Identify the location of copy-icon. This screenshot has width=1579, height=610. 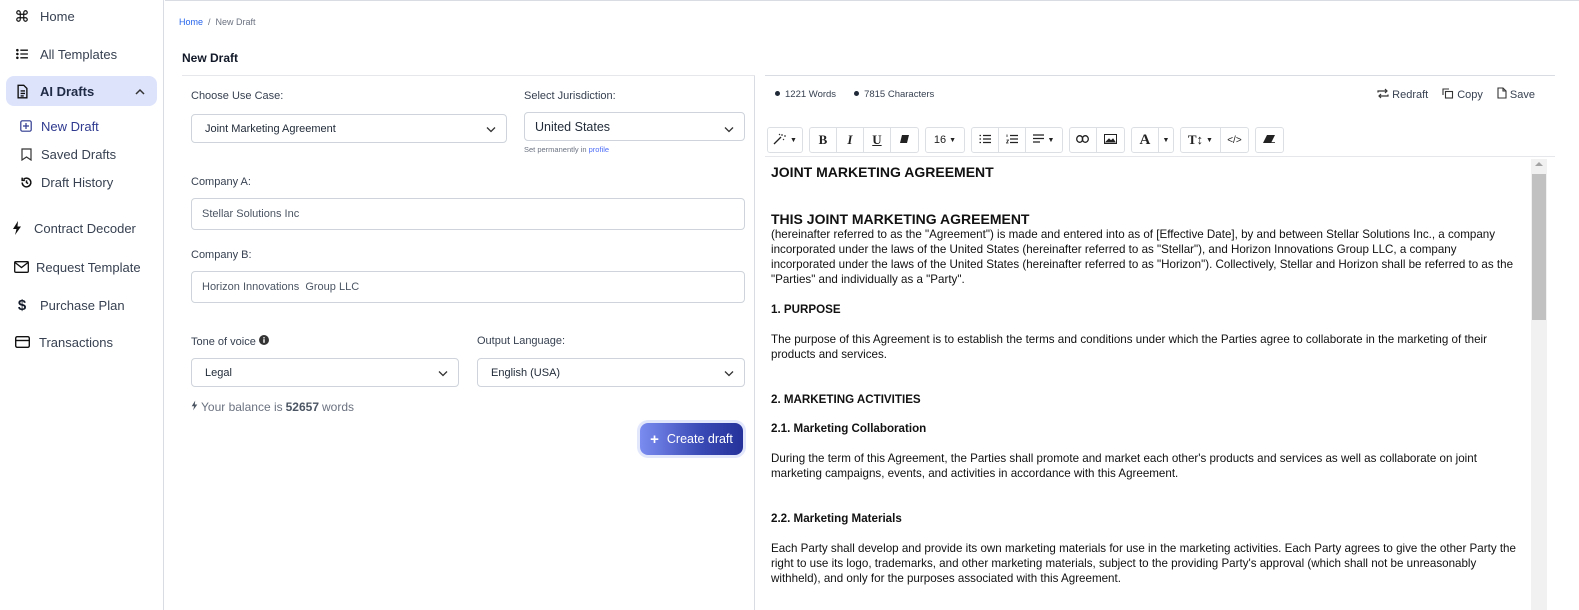
(1448, 94).